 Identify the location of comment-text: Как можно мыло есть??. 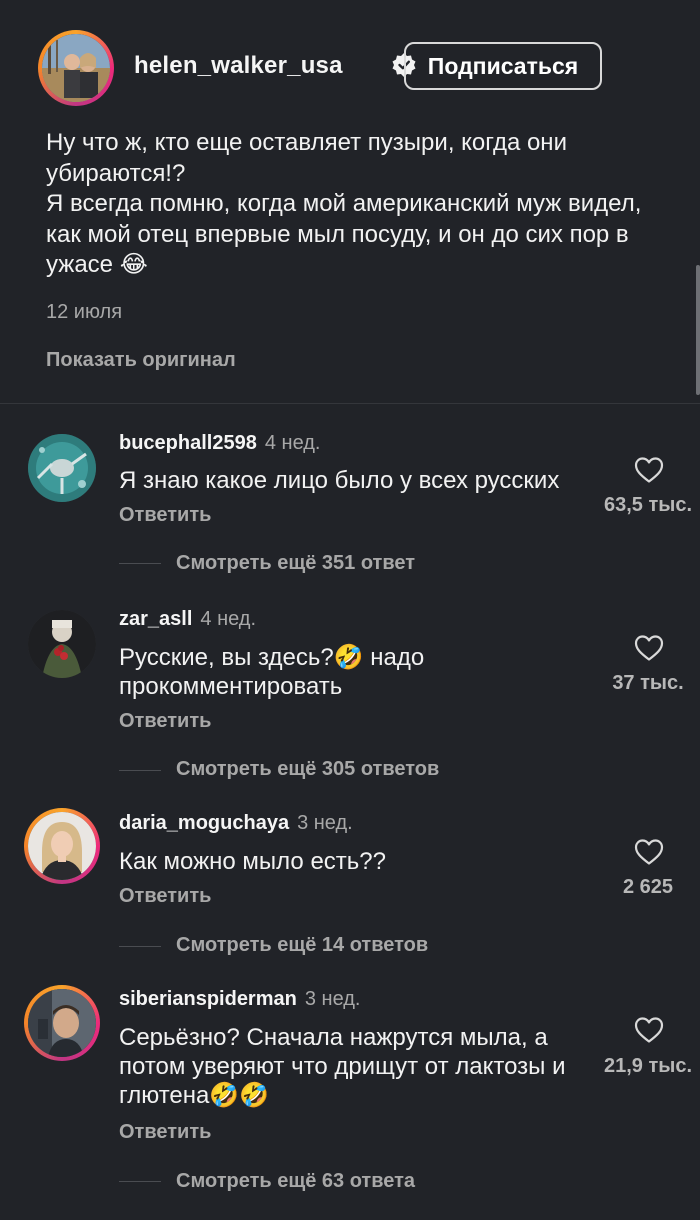
(252, 861).